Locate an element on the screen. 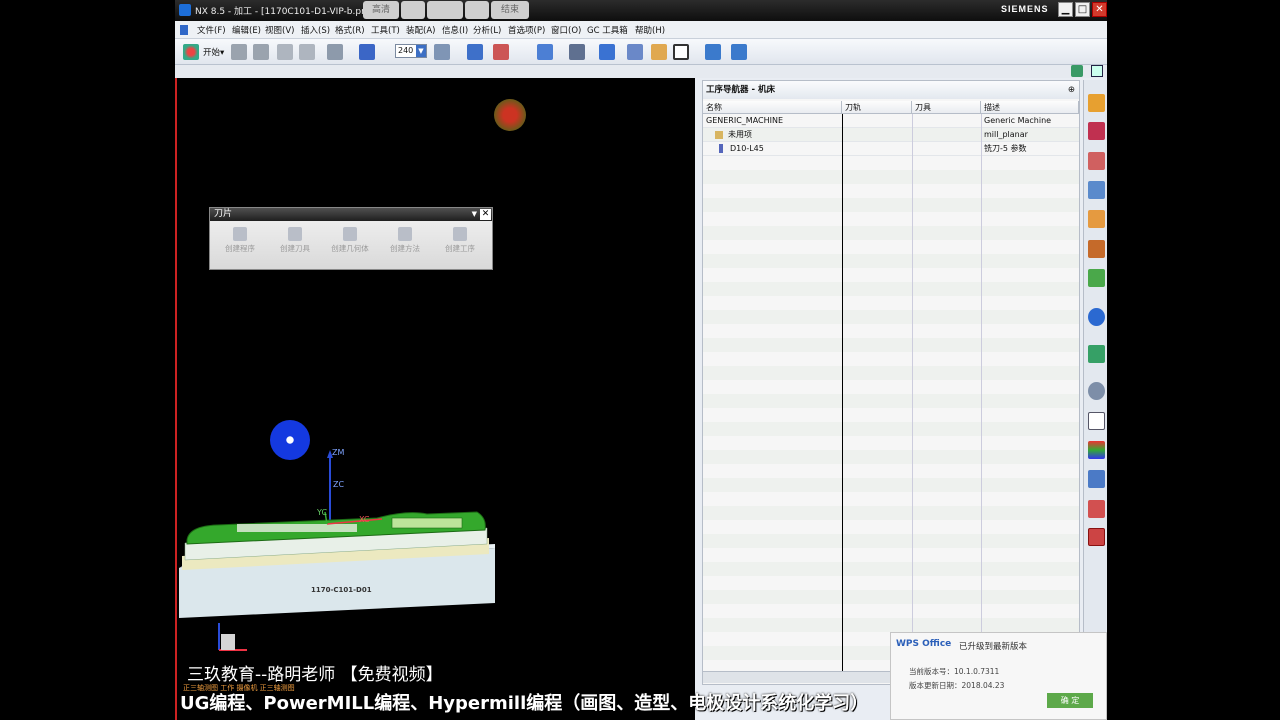 This screenshot has width=1280, height=720. redo-icon is located at coordinates (307, 52).